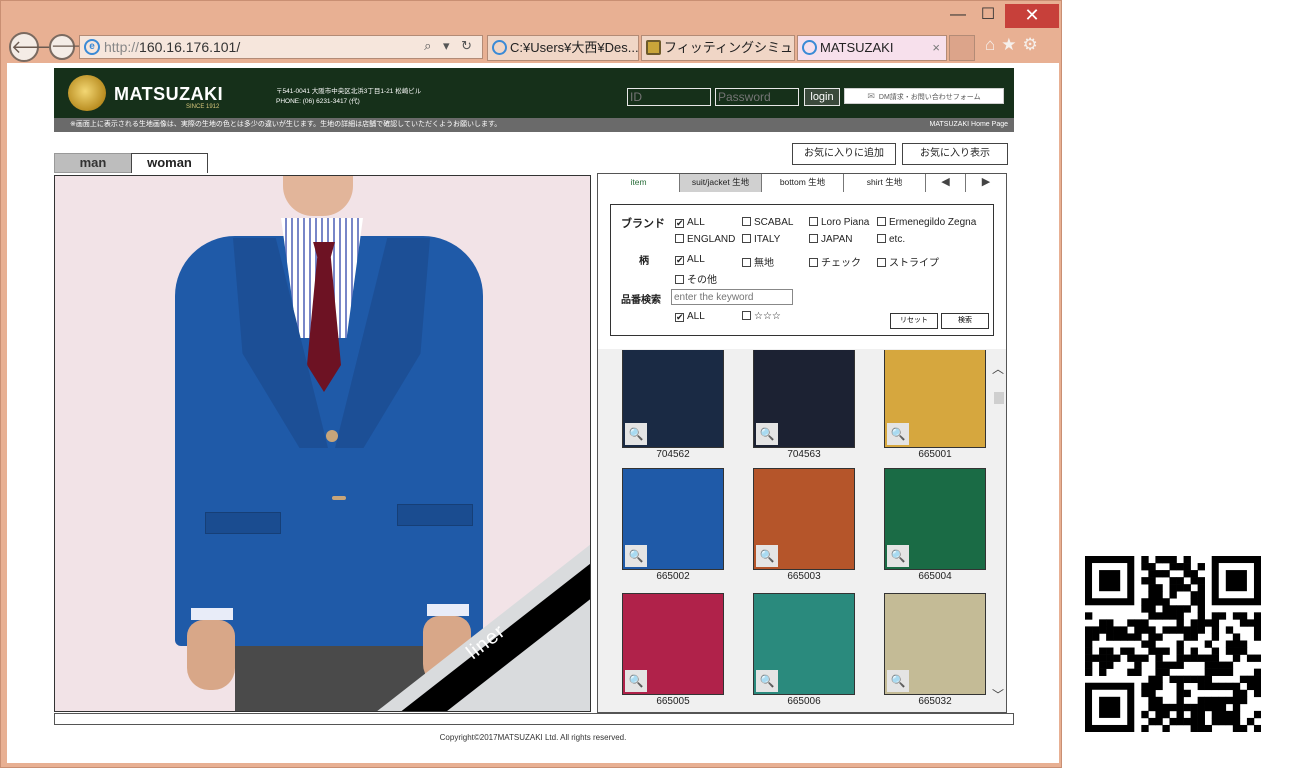  I want to click on checkbox-label: ENGLAND, so click(711, 239).